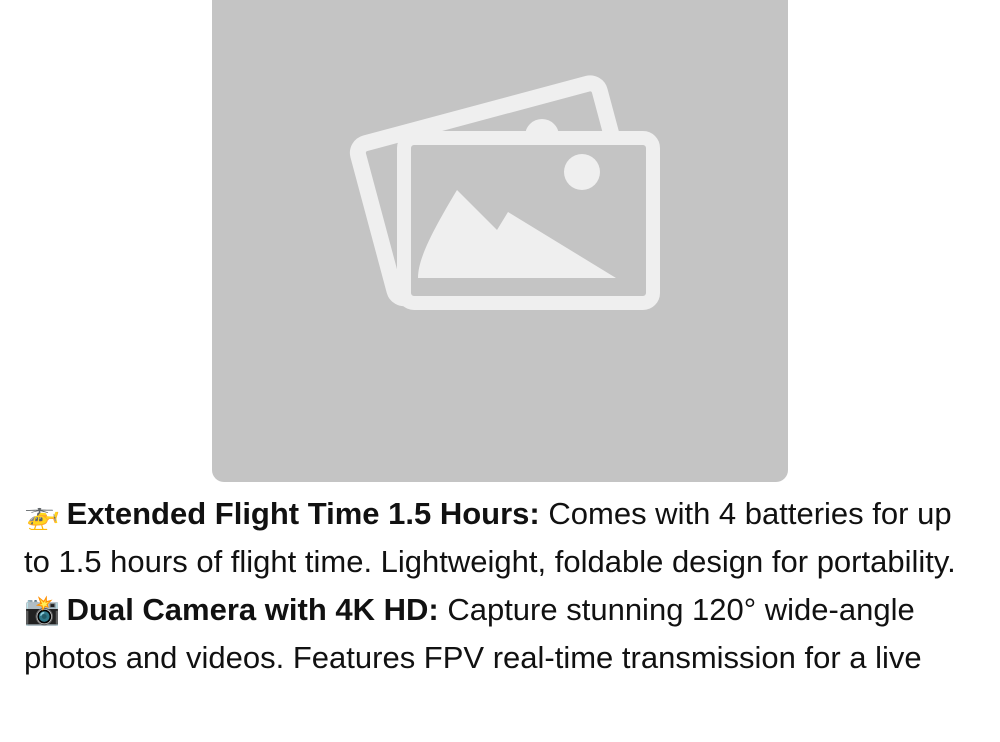  Describe the element at coordinates (252, 609) in the screenshot. I see `feature-title: Dual Camera with 4K HD:` at that location.